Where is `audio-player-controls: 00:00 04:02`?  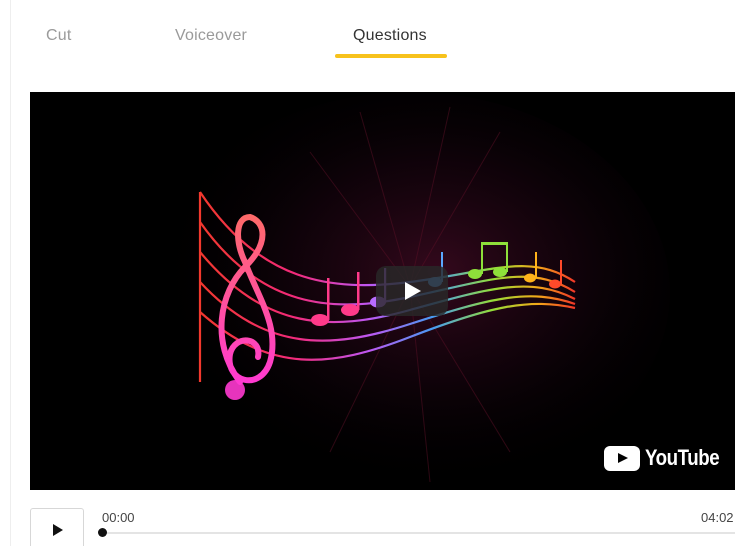 audio-player-controls: 00:00 04:02 is located at coordinates (367, 518).